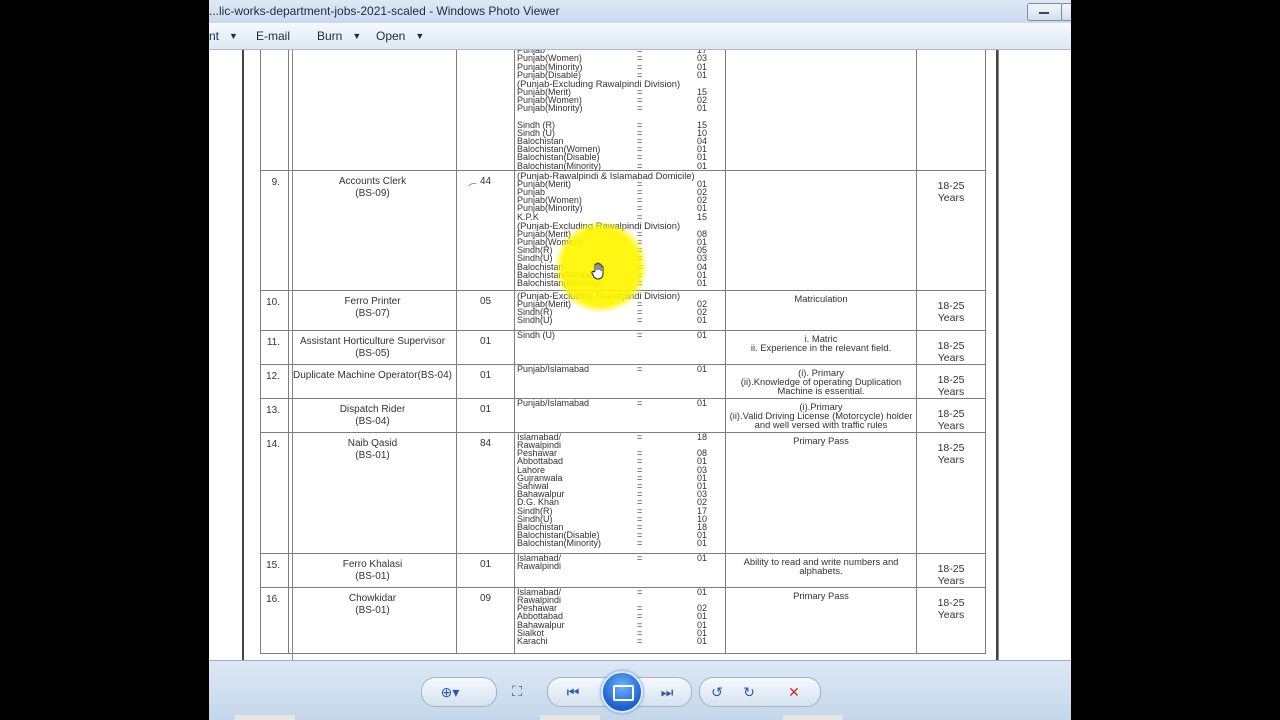  I want to click on slideshow-button, so click(622, 692).